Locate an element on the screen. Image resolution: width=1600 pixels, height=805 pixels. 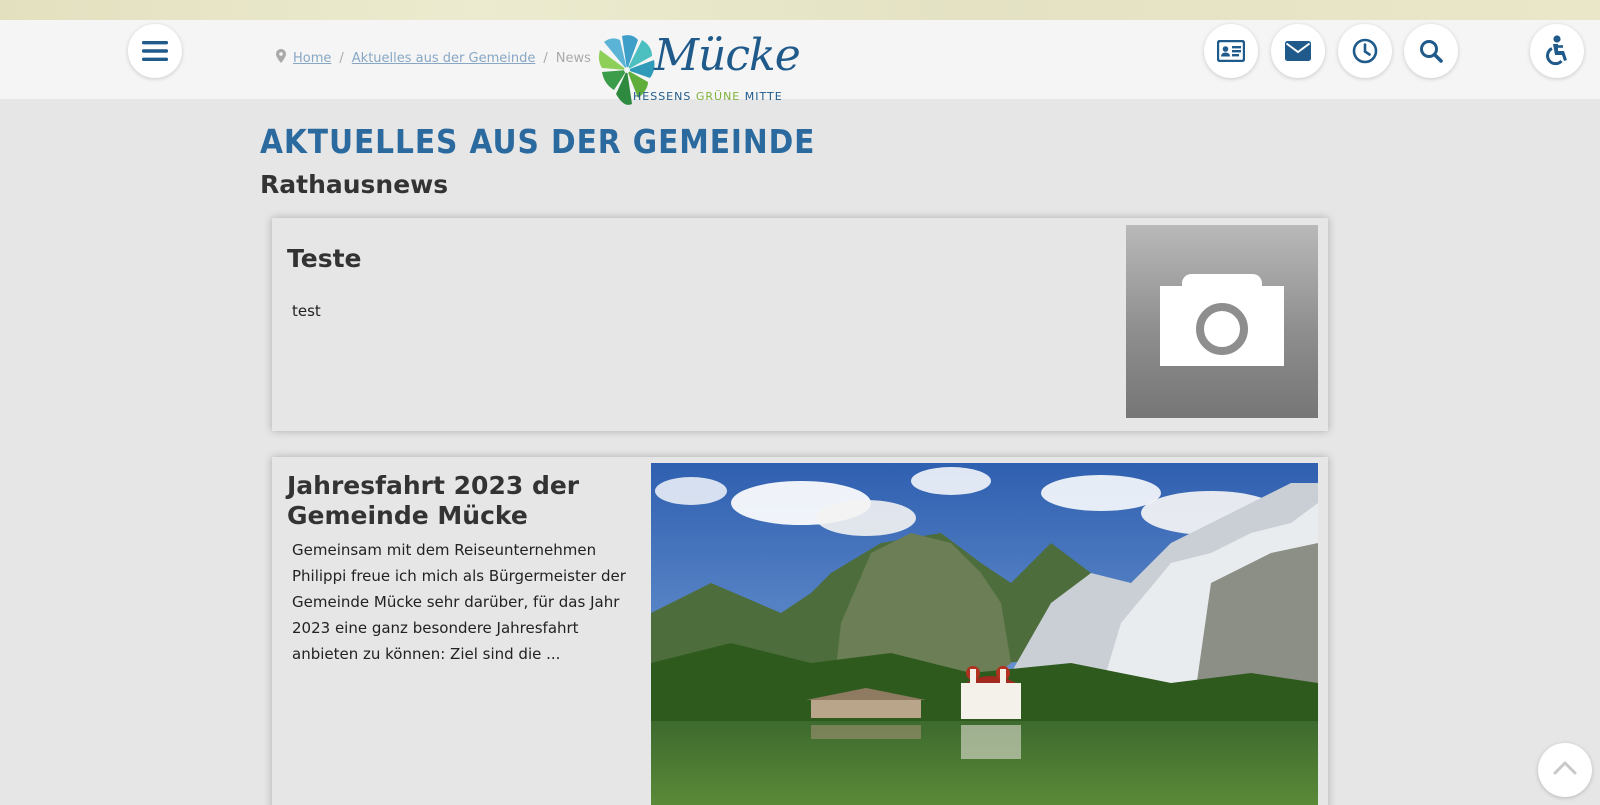
search-button is located at coordinates (1431, 51).